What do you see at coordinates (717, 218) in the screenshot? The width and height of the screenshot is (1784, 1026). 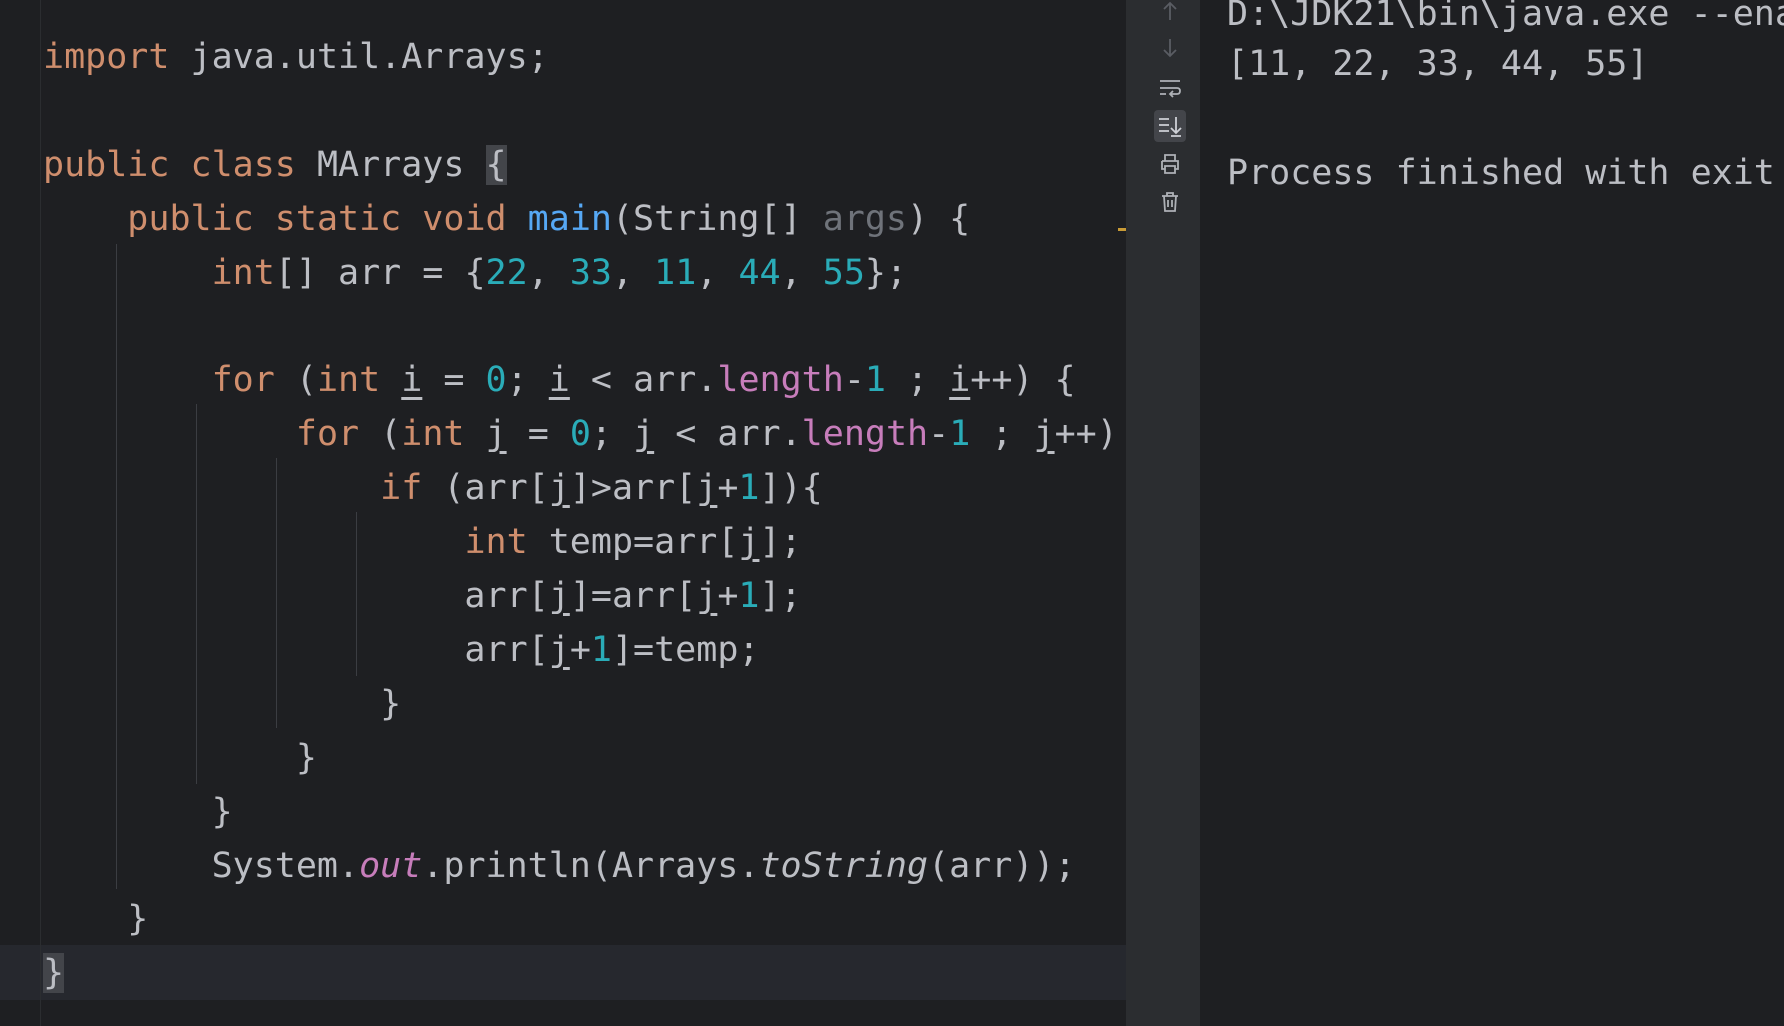 I see `code-token: (String[]` at bounding box center [717, 218].